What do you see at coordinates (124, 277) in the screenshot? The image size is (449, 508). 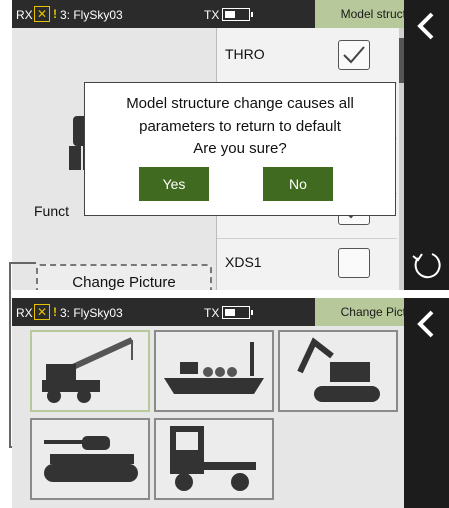 I see `change-picture-button: Change Picture` at bounding box center [124, 277].